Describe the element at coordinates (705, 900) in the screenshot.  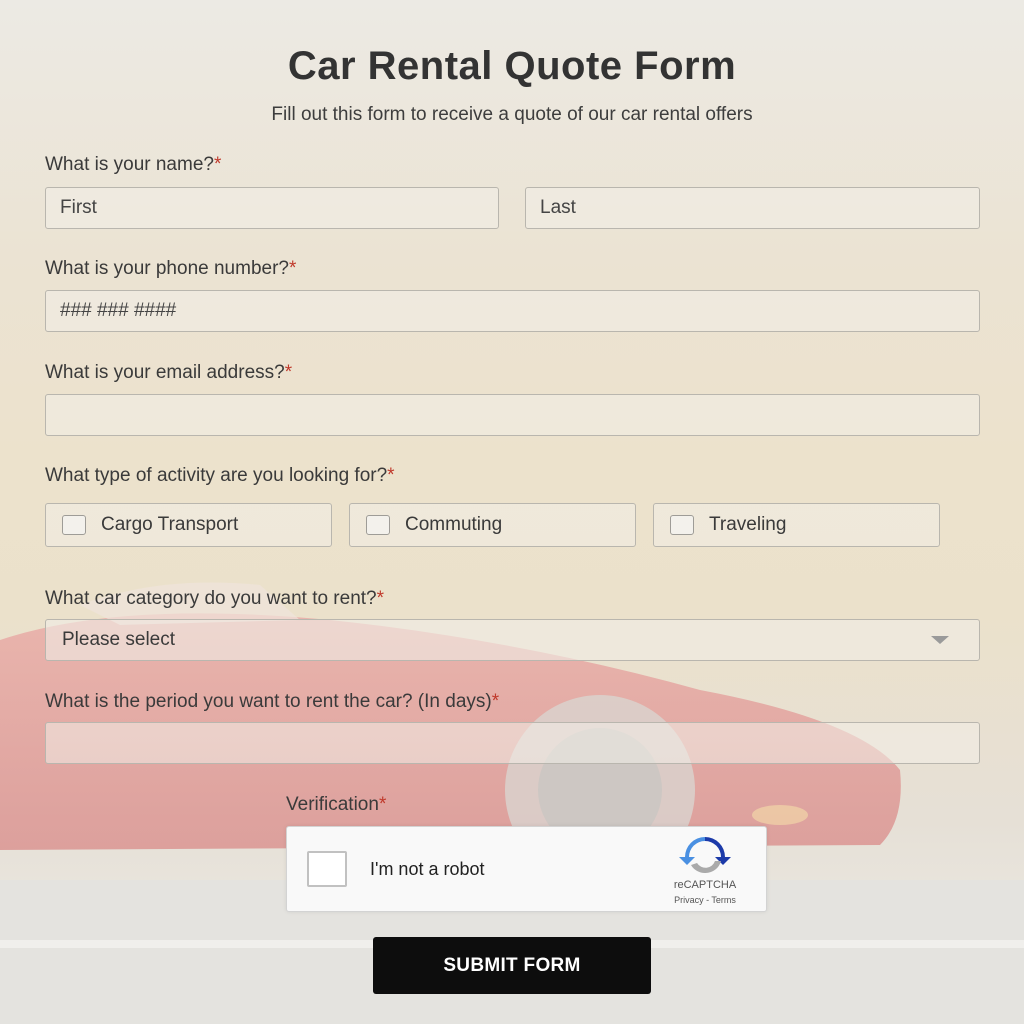
I see `recaptcha-privacy-terms-link: Privacy - Terms` at that location.